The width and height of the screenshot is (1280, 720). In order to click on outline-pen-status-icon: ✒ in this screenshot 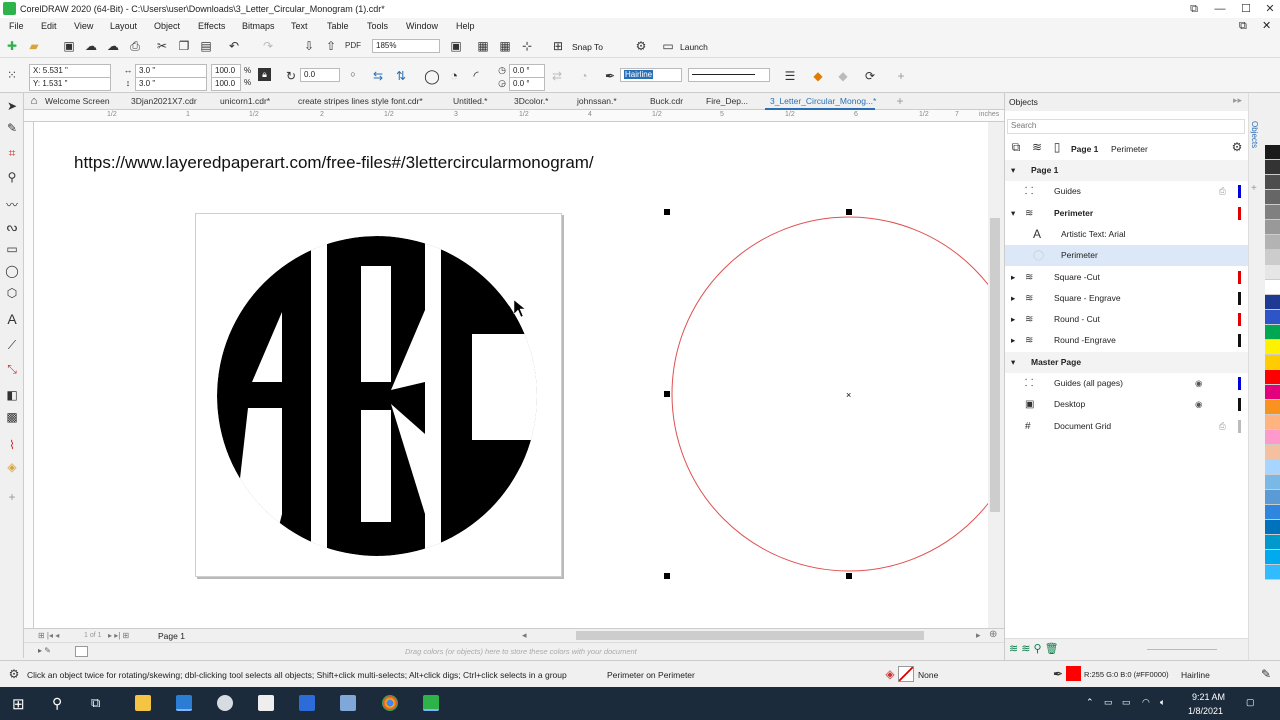, I will do `click(1058, 674)`.